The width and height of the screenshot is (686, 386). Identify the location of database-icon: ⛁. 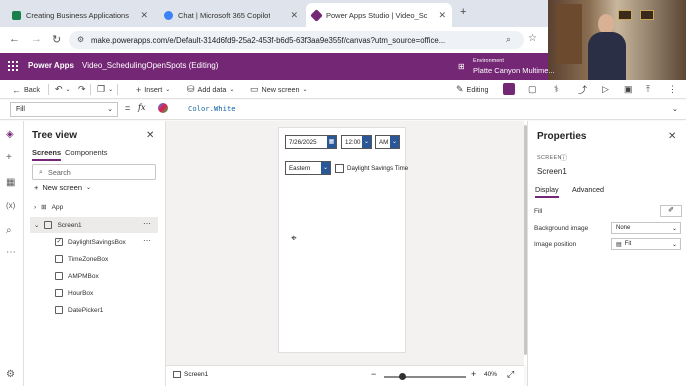
(191, 89).